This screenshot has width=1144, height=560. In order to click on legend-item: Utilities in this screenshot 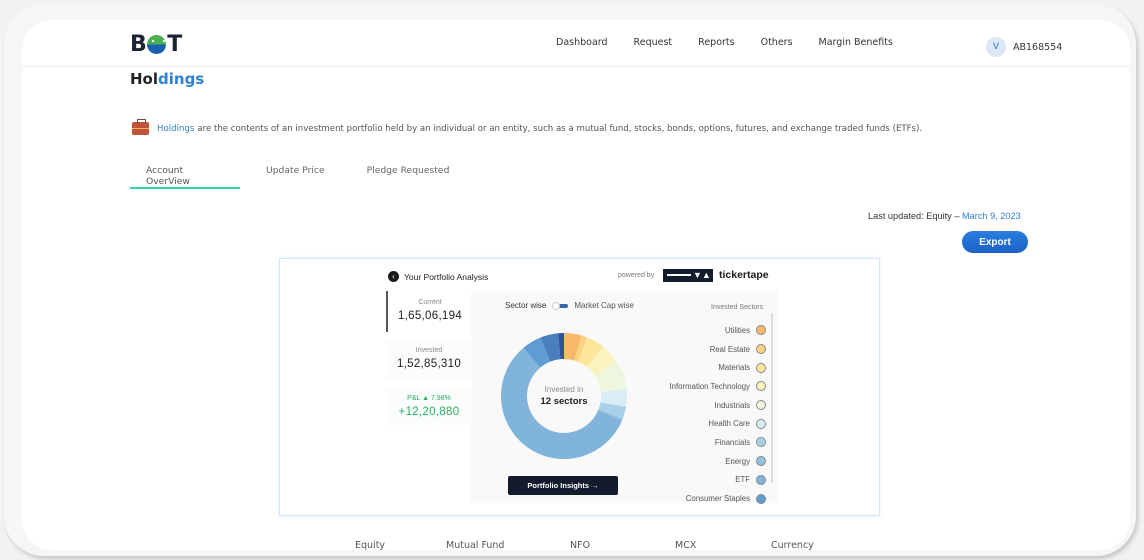, I will do `click(718, 330)`.